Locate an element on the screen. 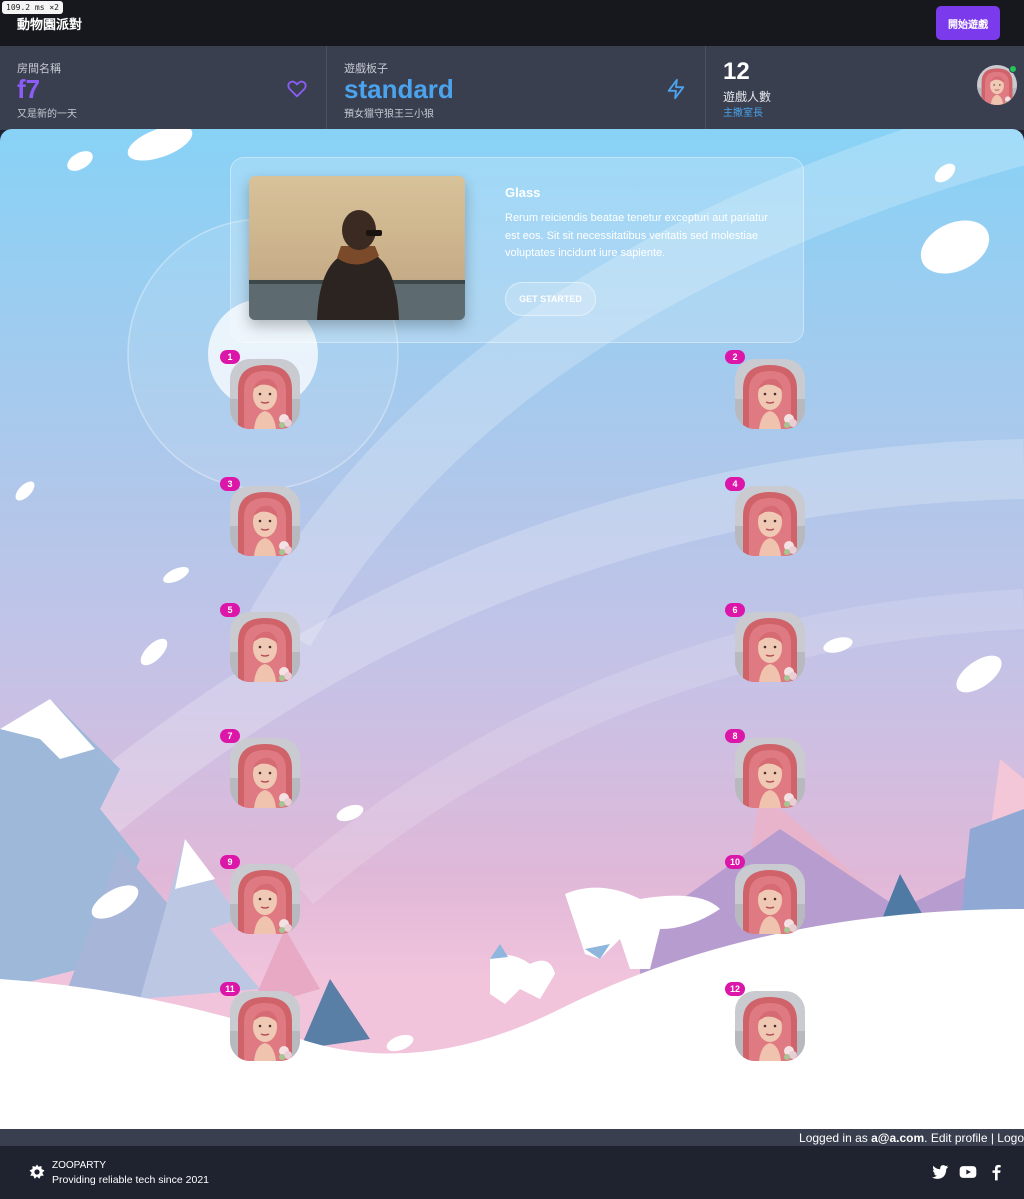 This screenshot has width=1024, height=1199. player-seat: 7 is located at coordinates (260, 768).